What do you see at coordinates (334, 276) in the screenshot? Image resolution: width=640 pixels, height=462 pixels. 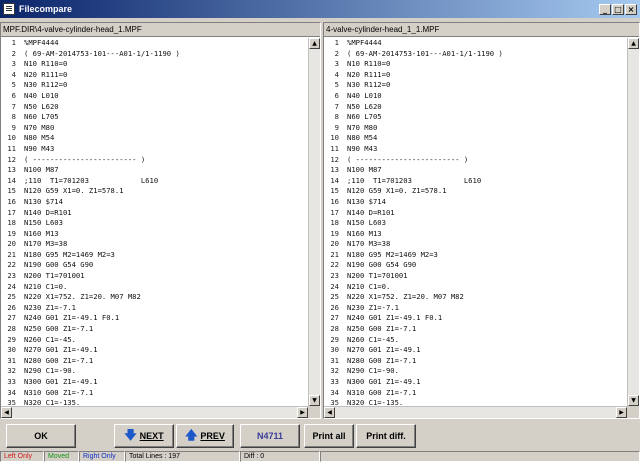 I see `line-number: 23` at bounding box center [334, 276].